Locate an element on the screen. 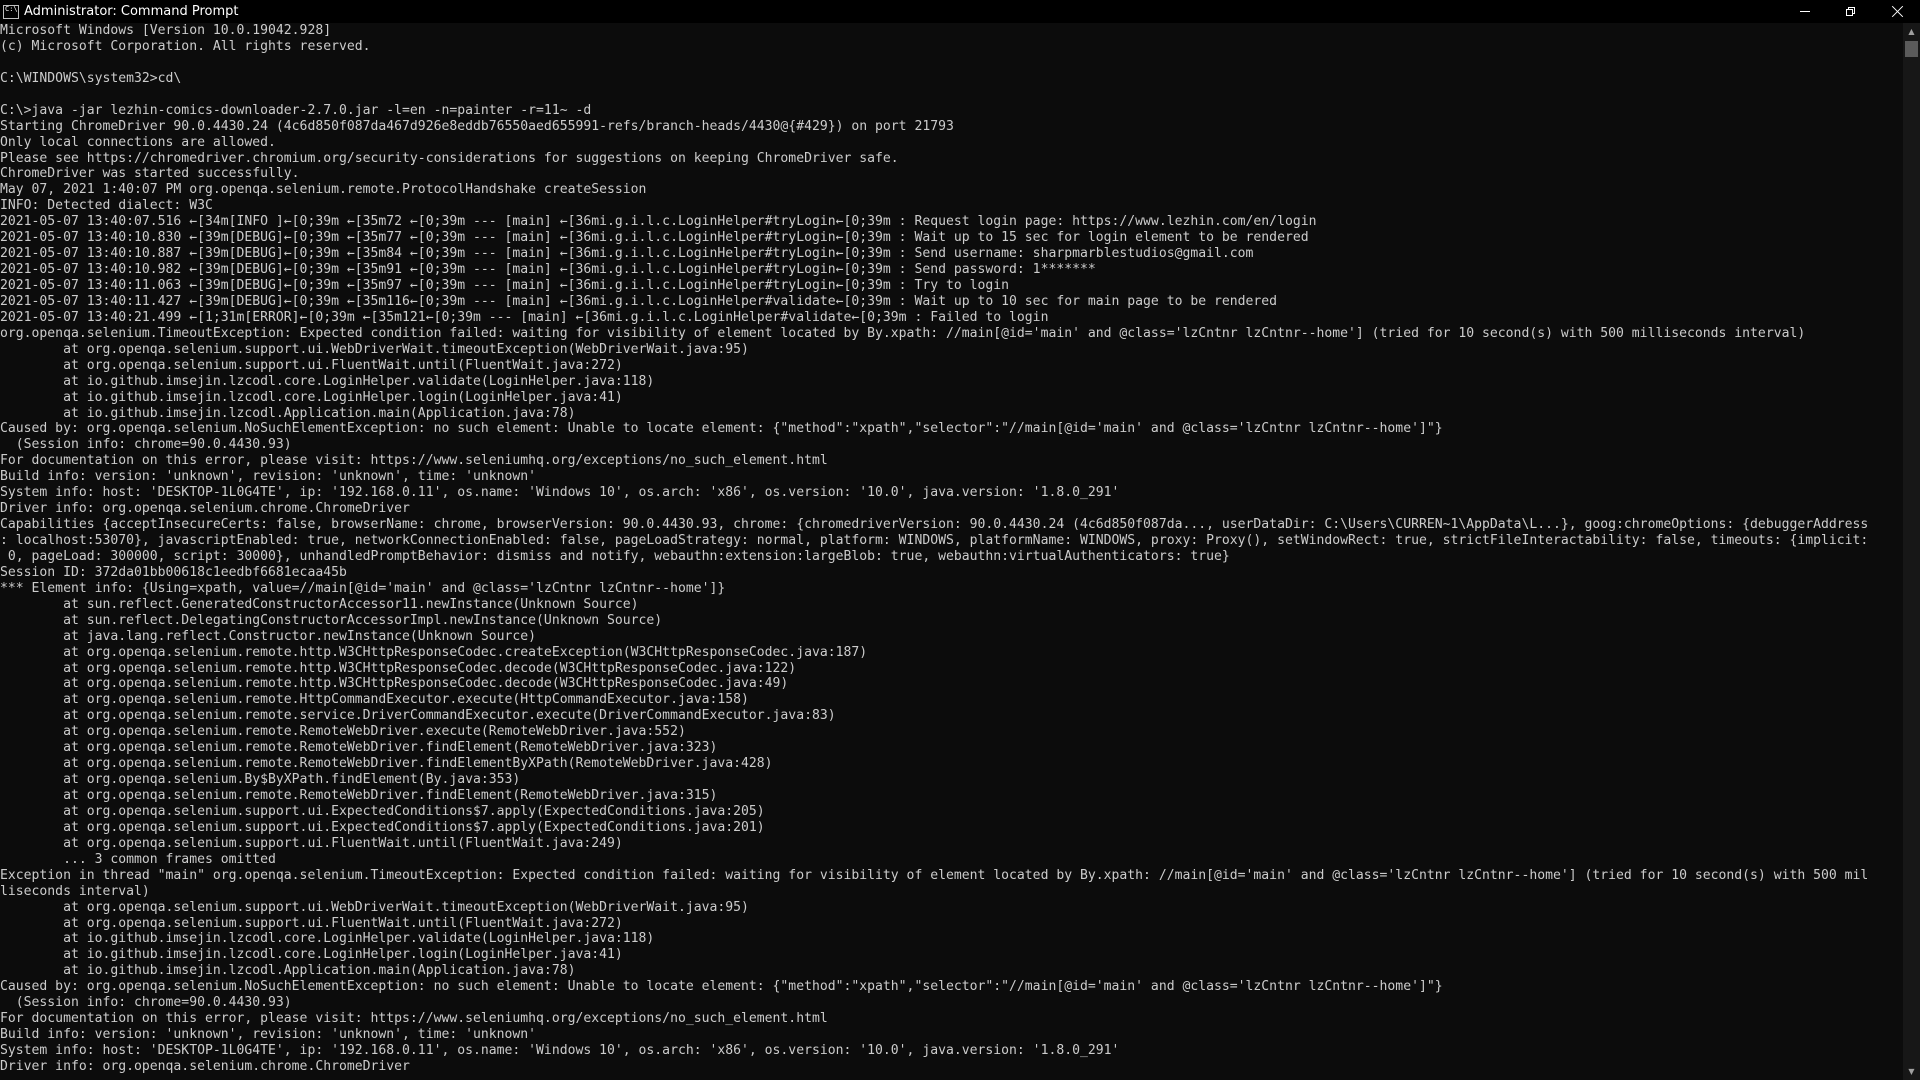 The height and width of the screenshot is (1080, 1920). console-line: INFO: Detected dialect: W3C is located at coordinates (106, 206).